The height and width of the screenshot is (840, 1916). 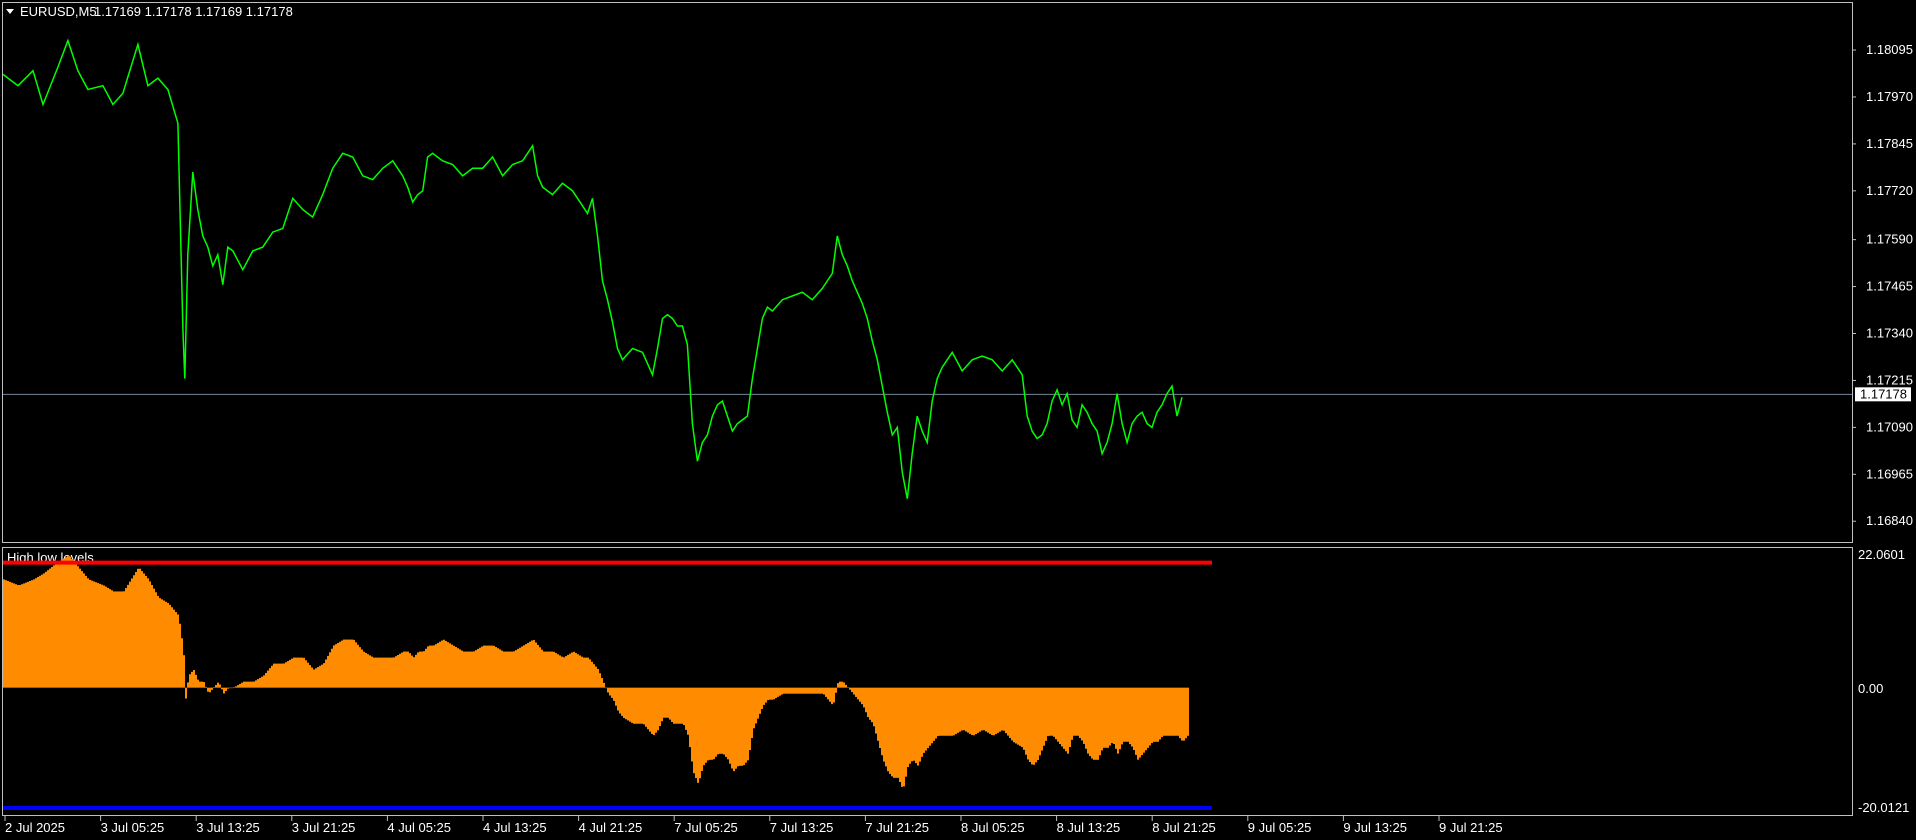 I want to click on time-tick-label: 8 Jul 05:25, so click(x=993, y=827).